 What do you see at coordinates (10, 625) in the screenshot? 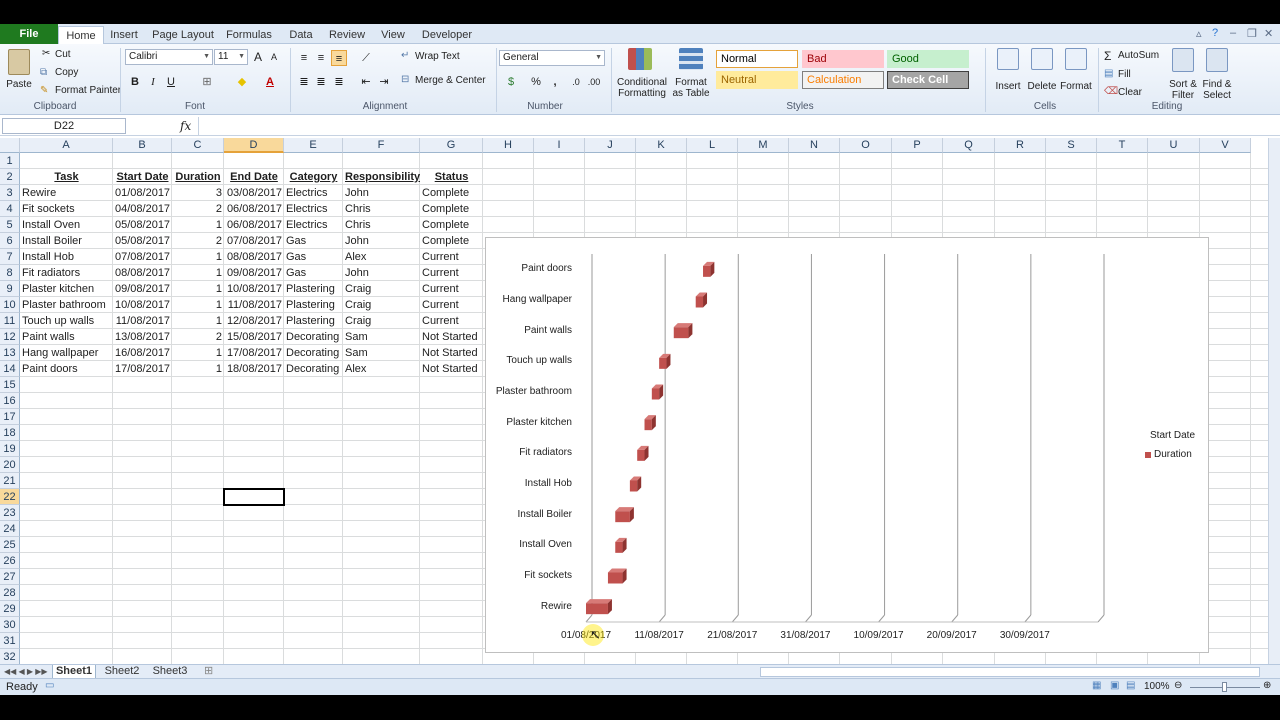
I see `row-header-30: 30` at bounding box center [10, 625].